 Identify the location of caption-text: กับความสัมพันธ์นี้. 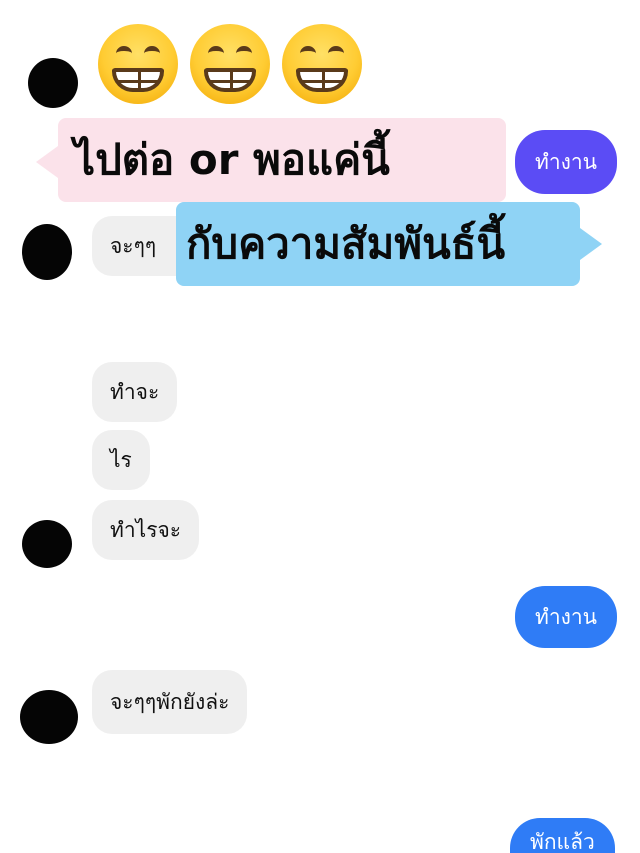
(346, 243).